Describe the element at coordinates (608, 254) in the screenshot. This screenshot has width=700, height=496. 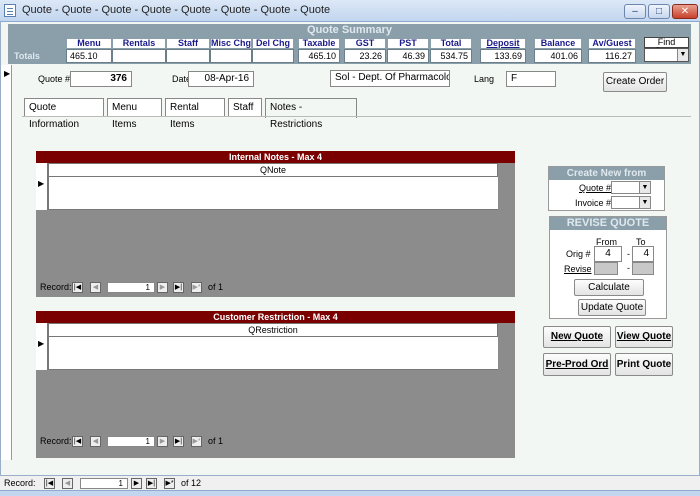
I see `orig-from-field: 4` at that location.